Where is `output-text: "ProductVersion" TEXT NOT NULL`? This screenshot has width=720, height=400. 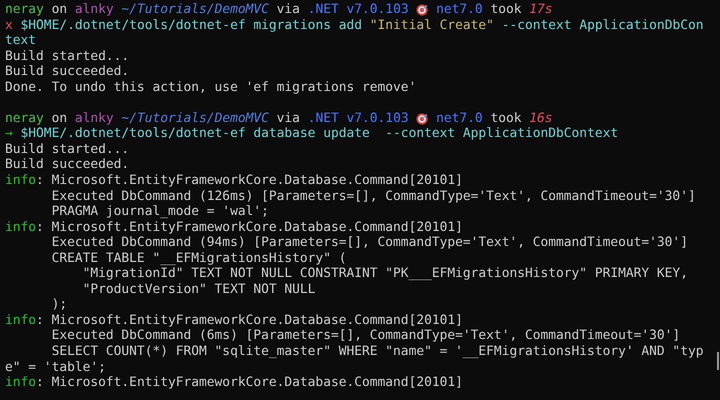 output-text: "ProductVersion" TEXT NOT NULL is located at coordinates (199, 290).